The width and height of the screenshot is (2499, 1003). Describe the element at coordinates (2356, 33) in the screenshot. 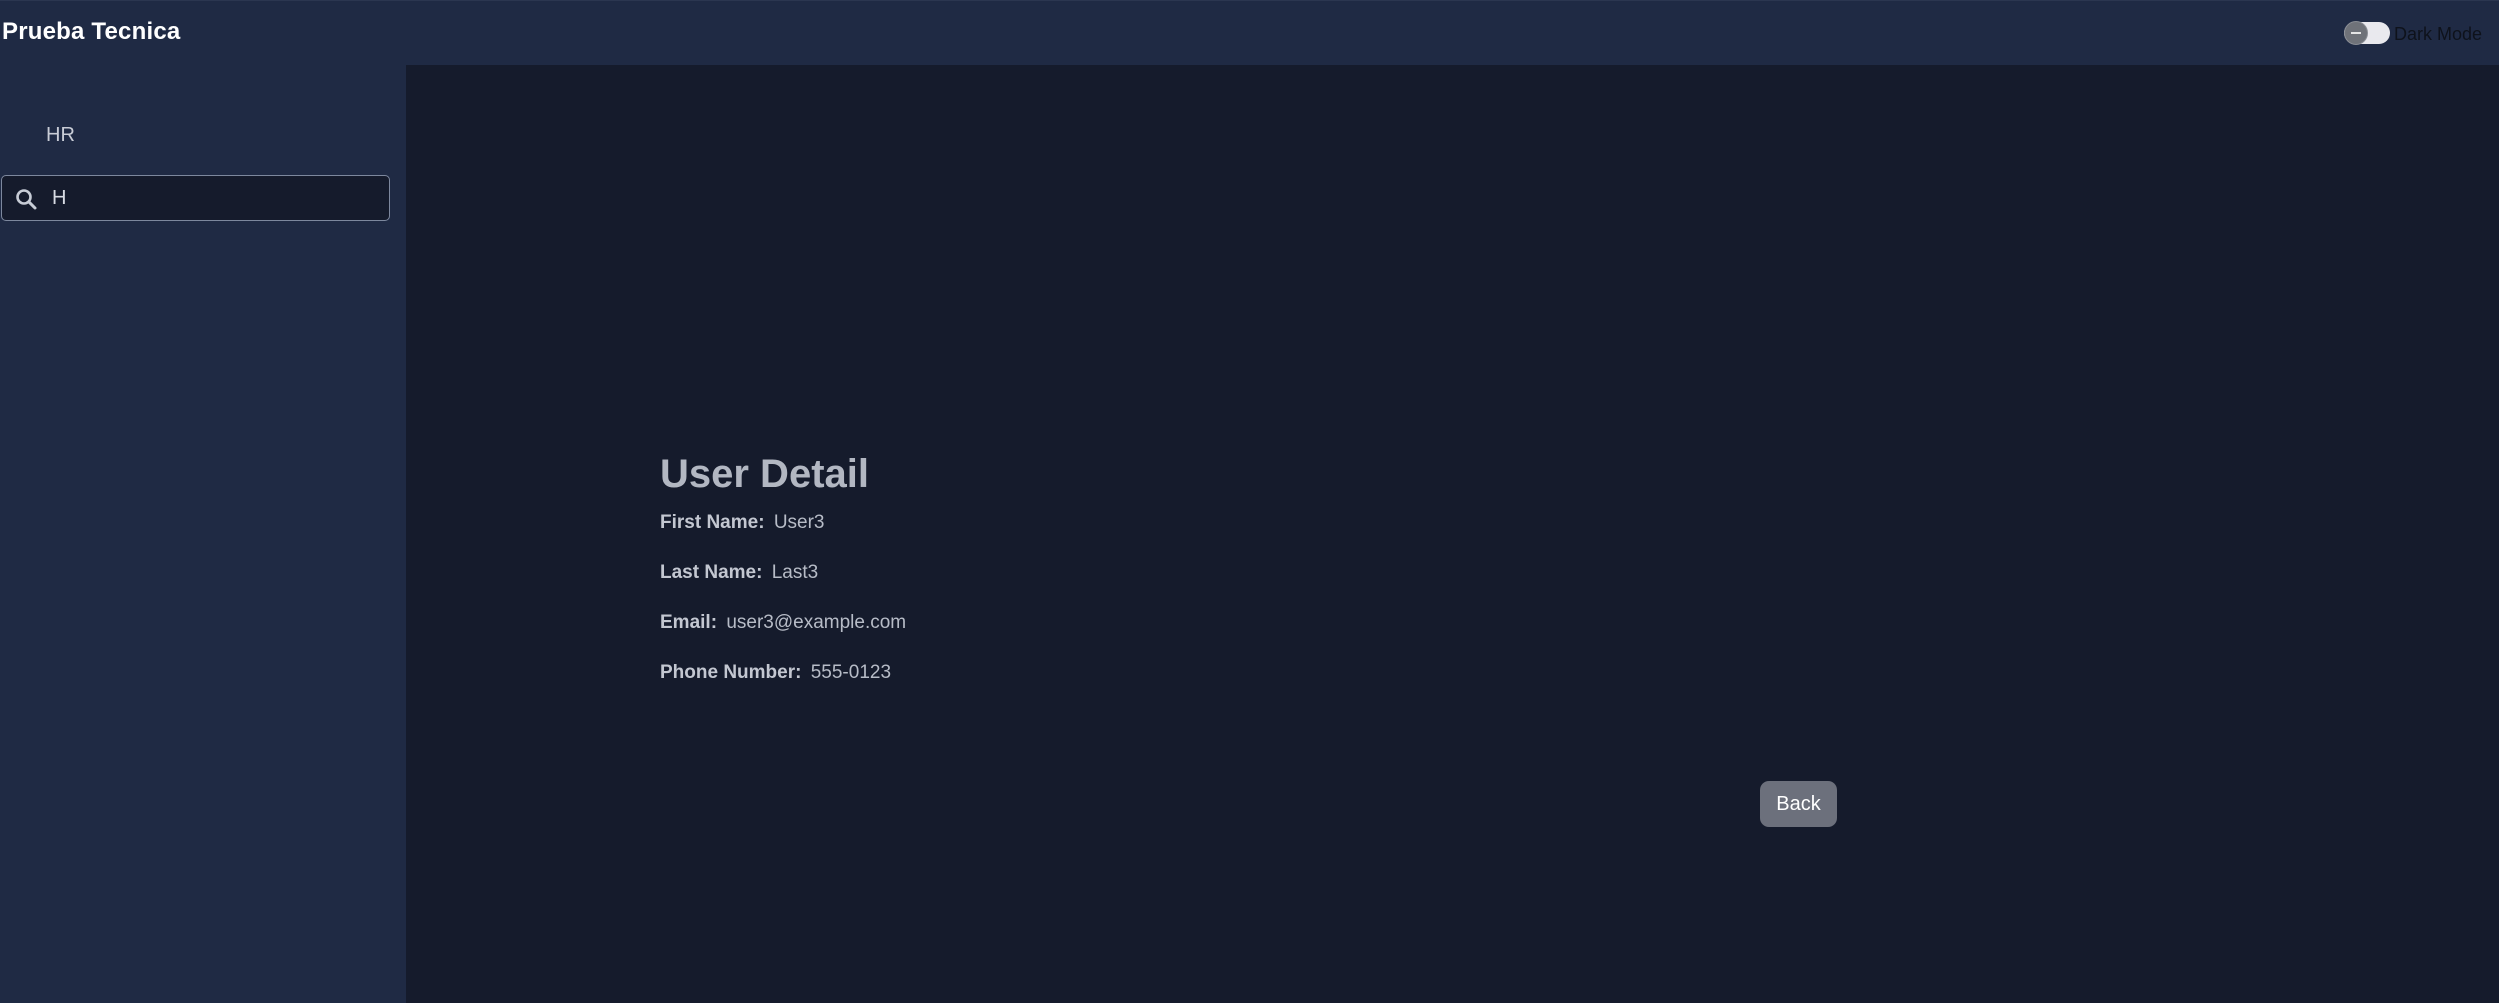

I see `toggle-knob` at that location.